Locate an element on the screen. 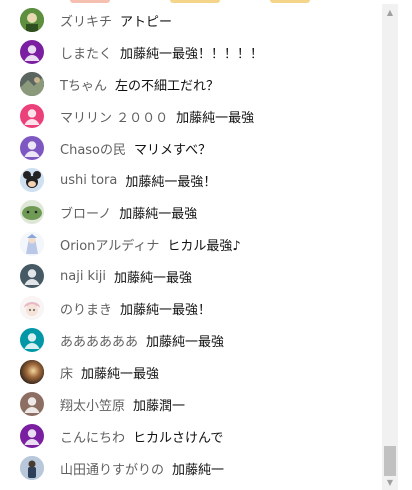 The image size is (412, 490). default-slate-avatar-icon is located at coordinates (32, 276).